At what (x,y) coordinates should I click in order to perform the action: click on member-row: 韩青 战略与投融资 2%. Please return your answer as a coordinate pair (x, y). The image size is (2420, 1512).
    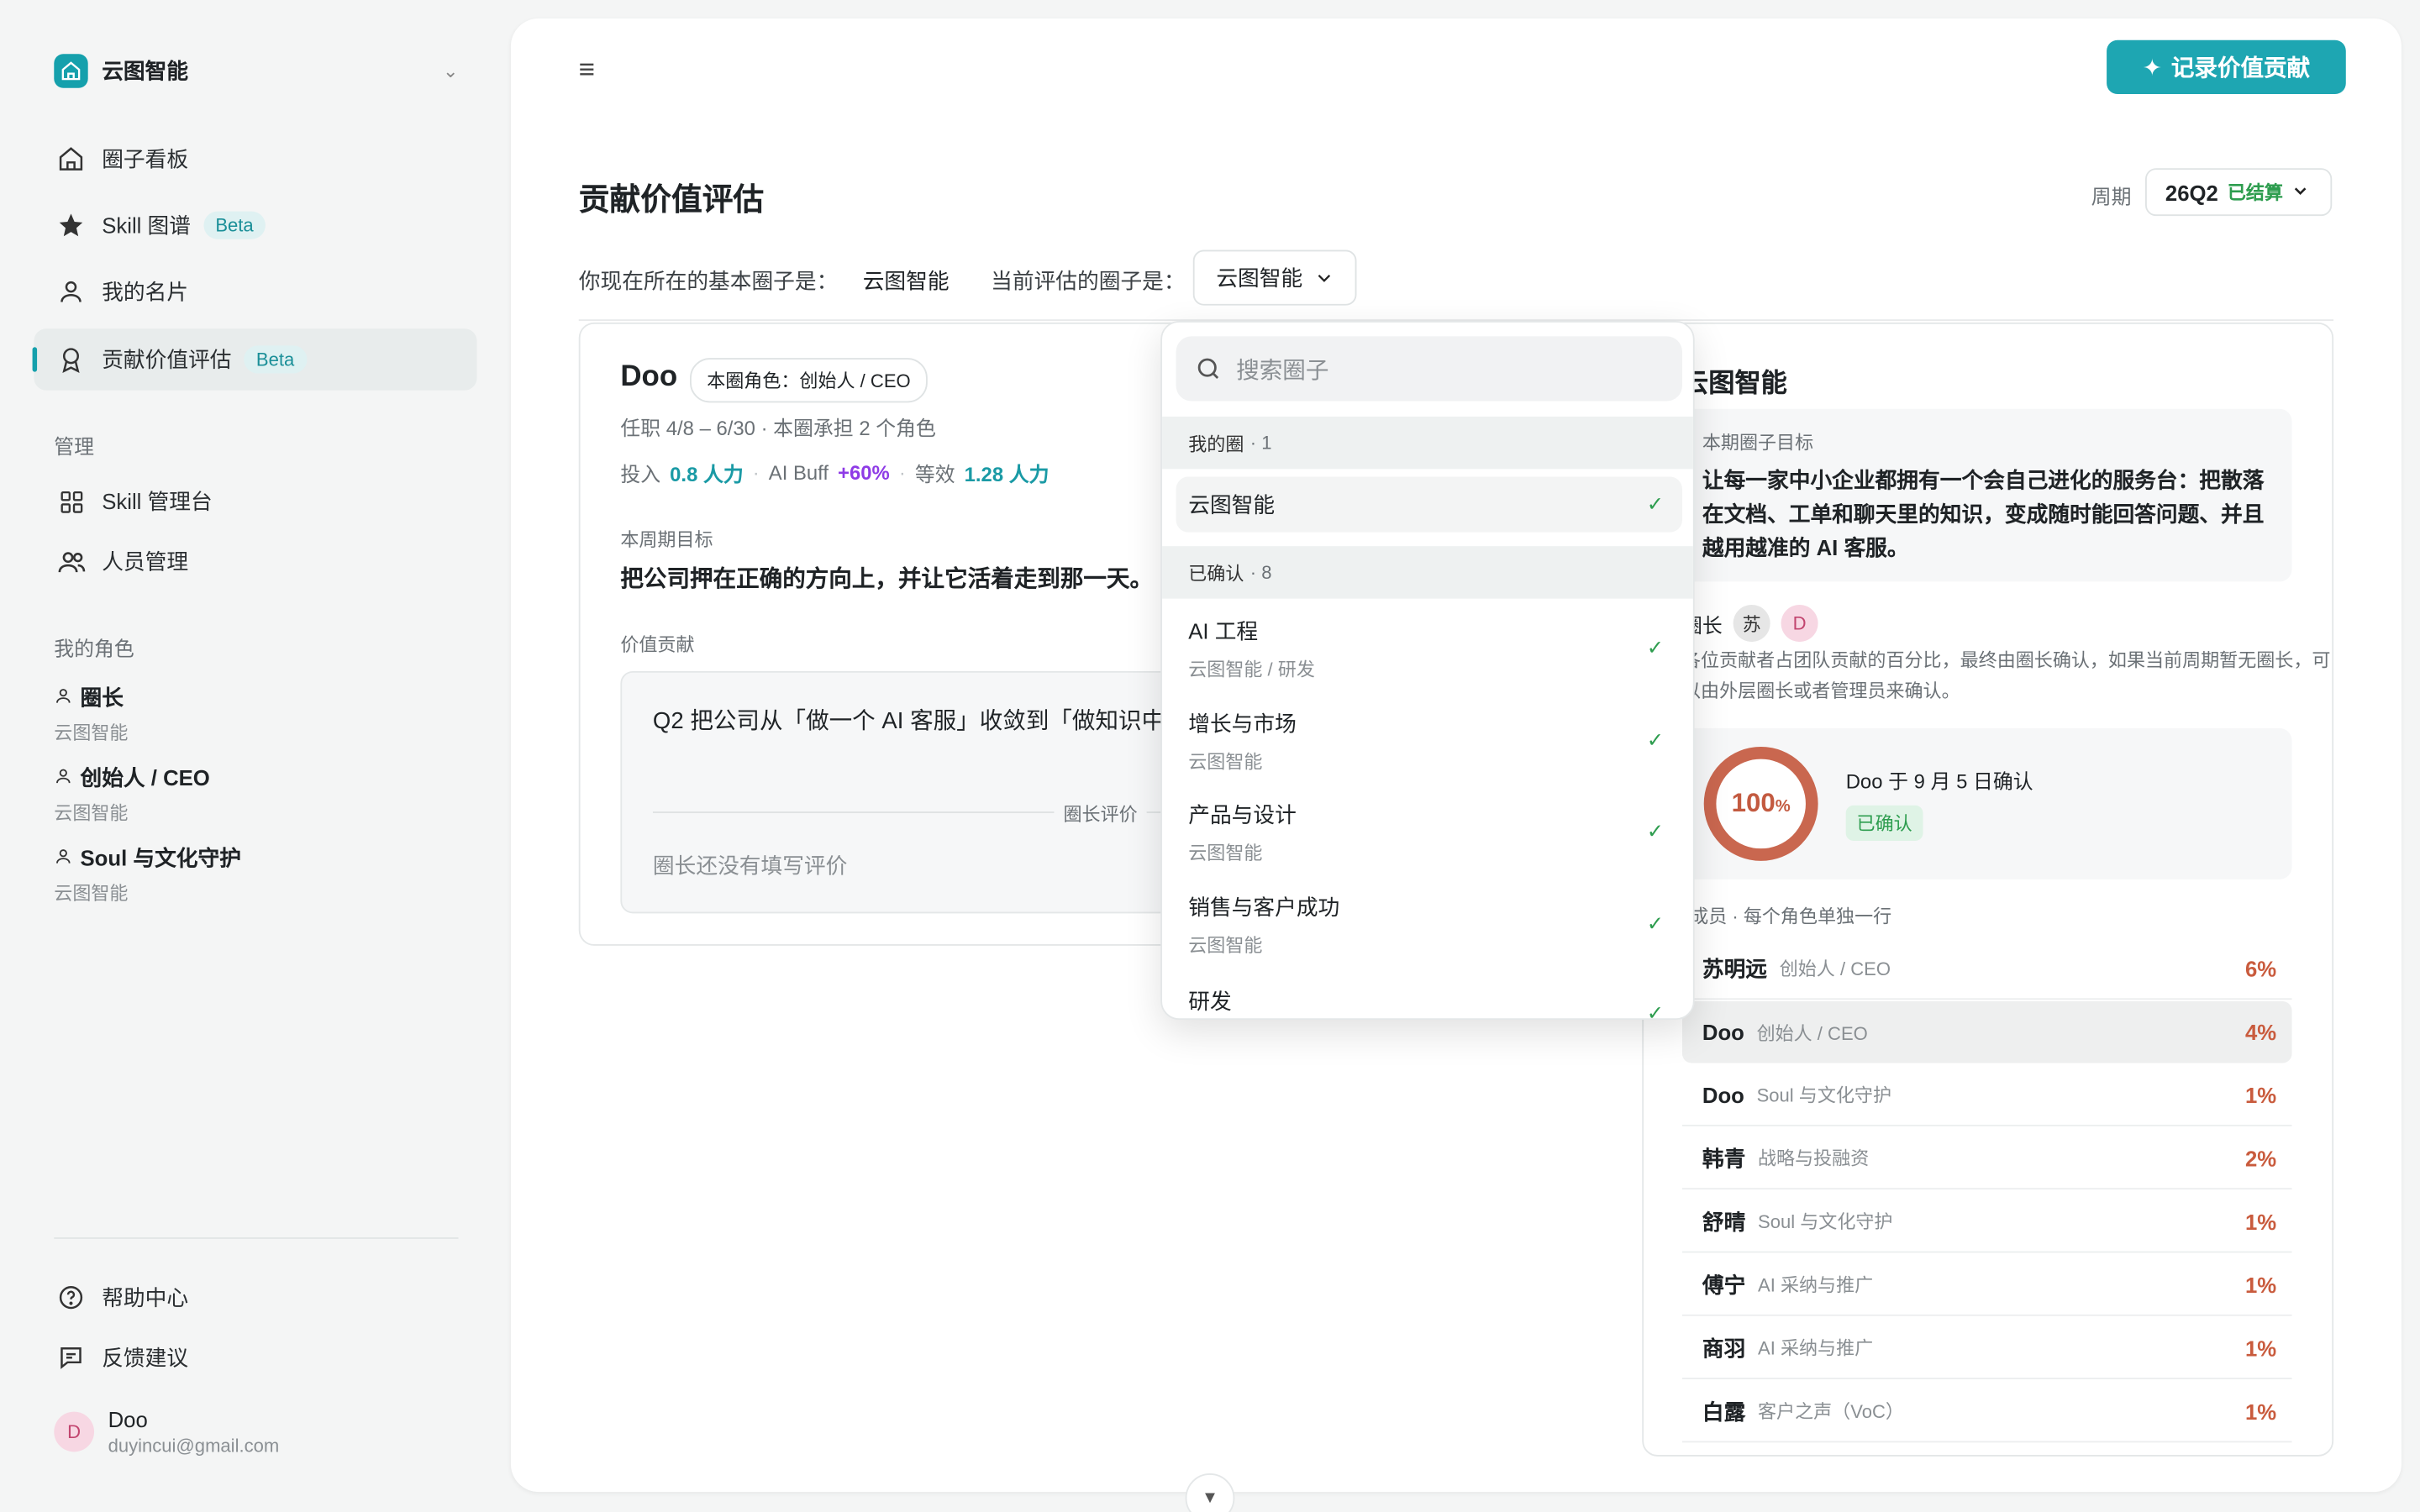
    Looking at the image, I should click on (1987, 1159).